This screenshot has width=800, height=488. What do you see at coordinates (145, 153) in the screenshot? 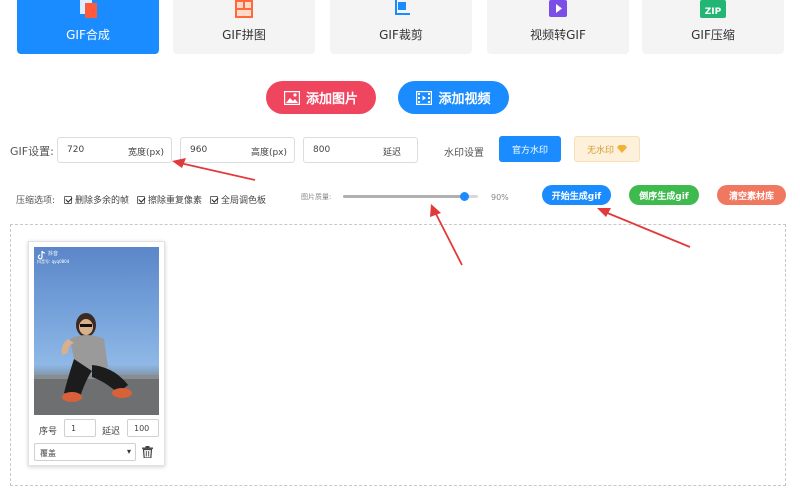
I see `width-unit: 宽度(px)` at bounding box center [145, 153].